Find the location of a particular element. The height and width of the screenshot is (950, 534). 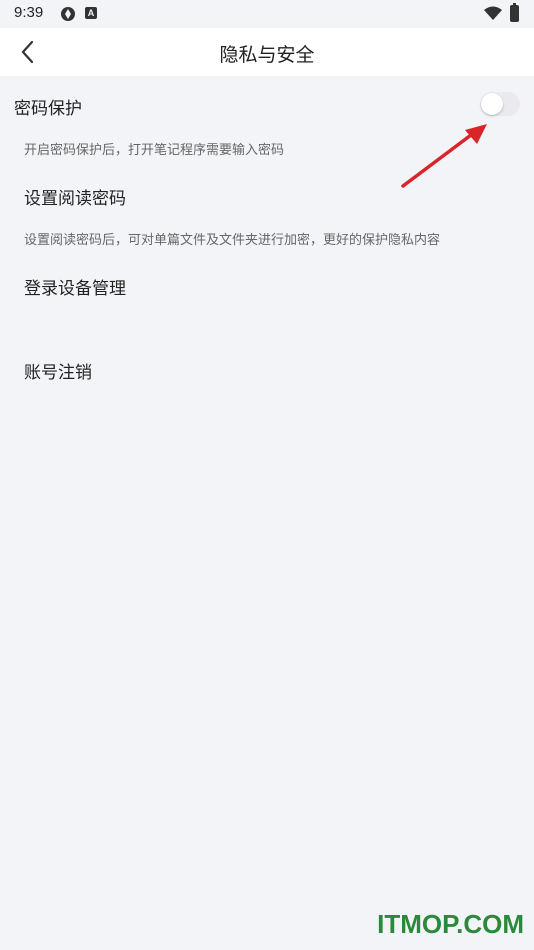

wifi-icon is located at coordinates (493, 13).